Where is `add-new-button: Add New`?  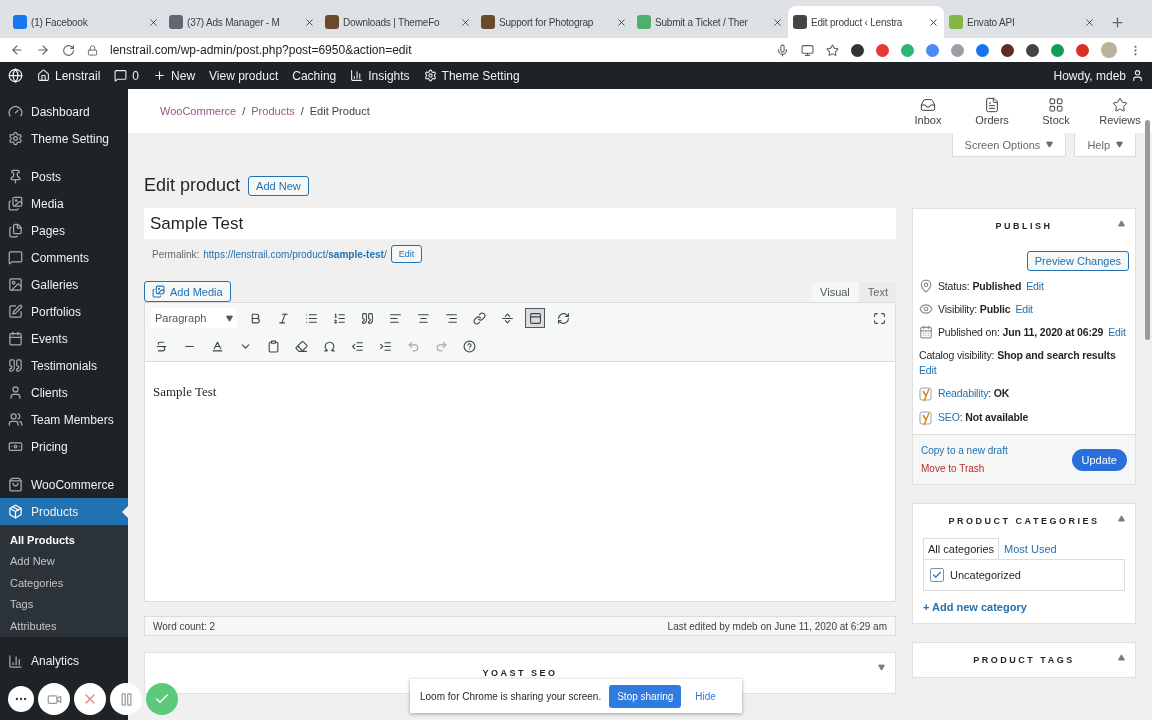 add-new-button: Add New is located at coordinates (278, 185).